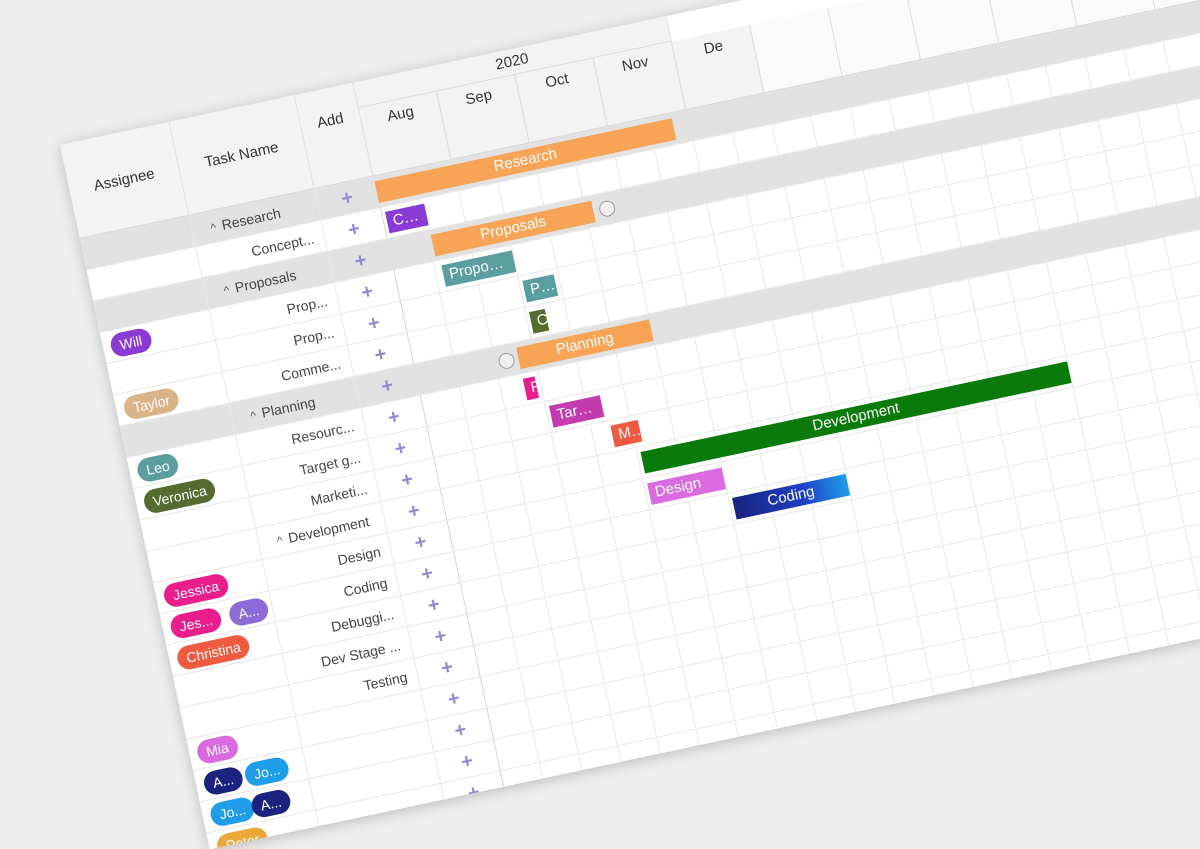 The height and width of the screenshot is (849, 1200). What do you see at coordinates (385, 681) in the screenshot?
I see `task-name-label: Testing` at bounding box center [385, 681].